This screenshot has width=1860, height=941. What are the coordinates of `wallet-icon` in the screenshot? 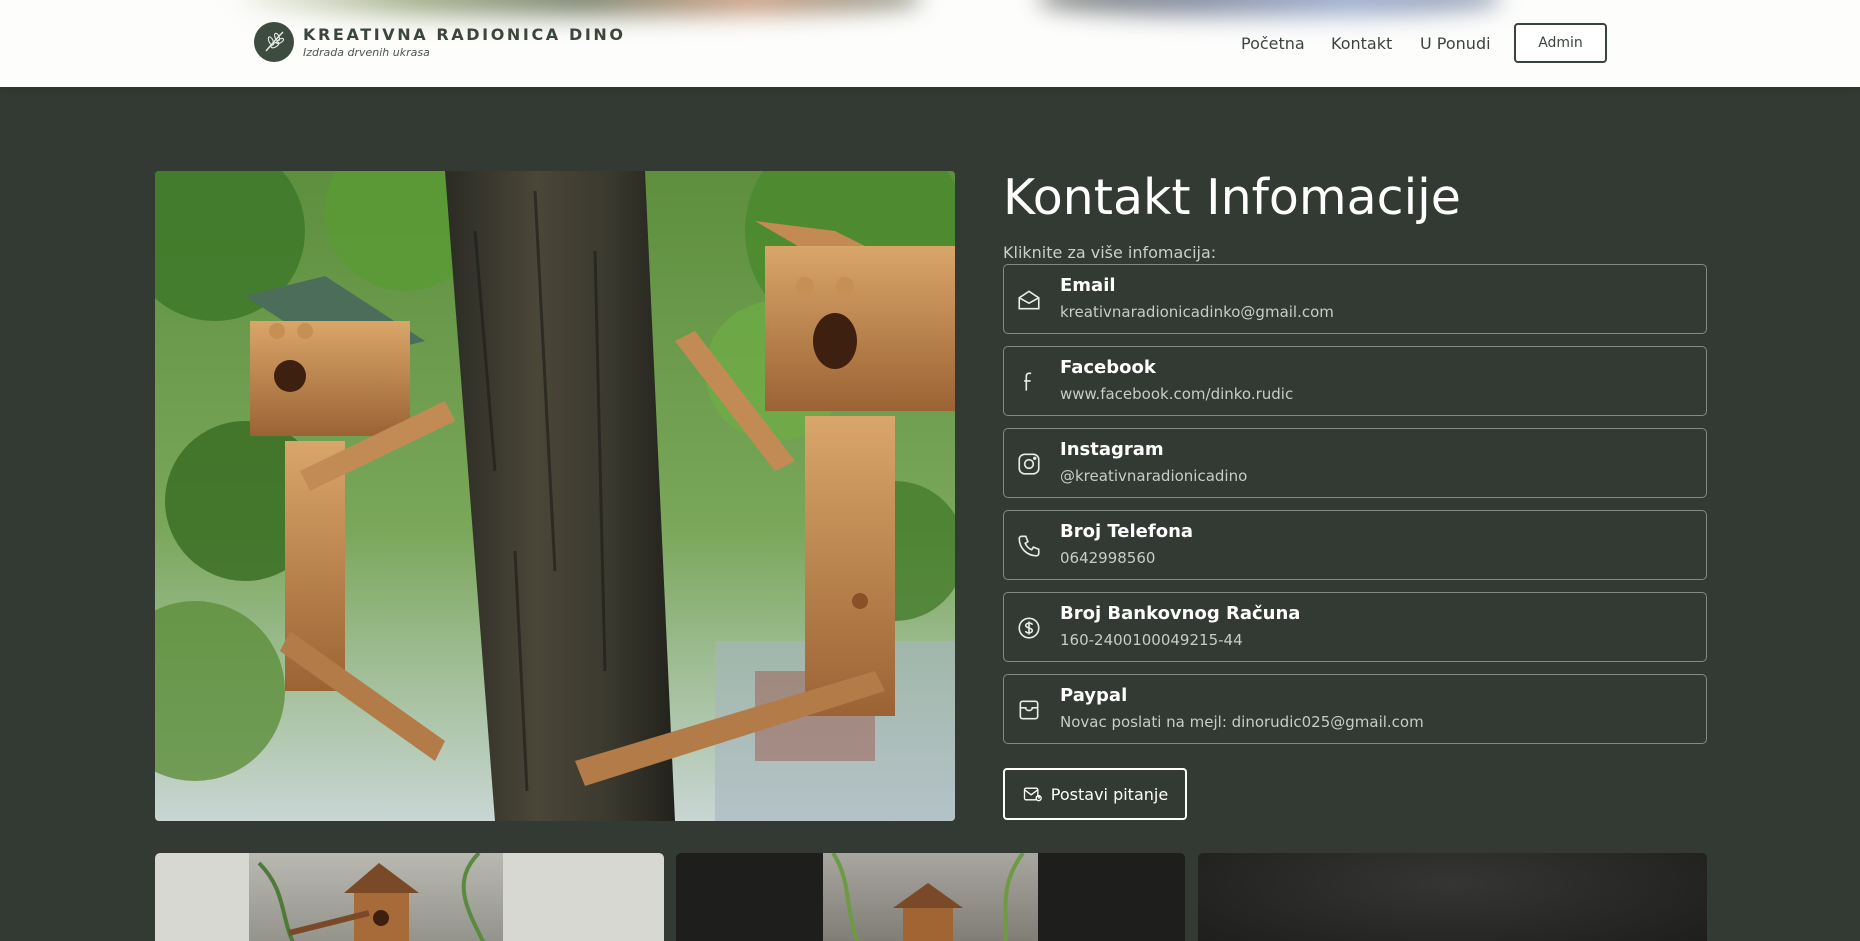 It's located at (1029, 710).